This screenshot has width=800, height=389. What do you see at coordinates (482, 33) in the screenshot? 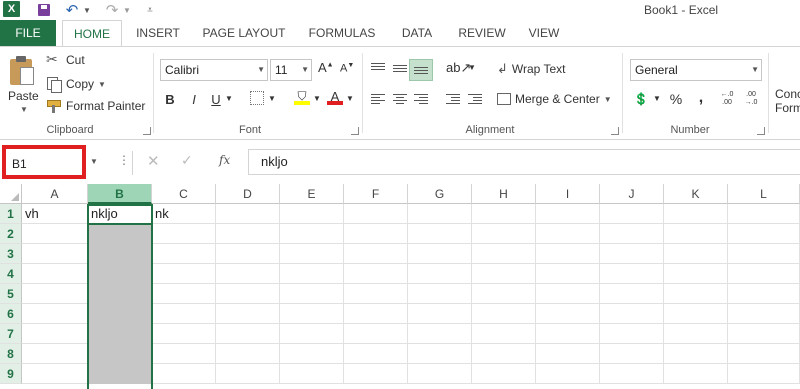
I see `tab-review: REVIEW` at bounding box center [482, 33].